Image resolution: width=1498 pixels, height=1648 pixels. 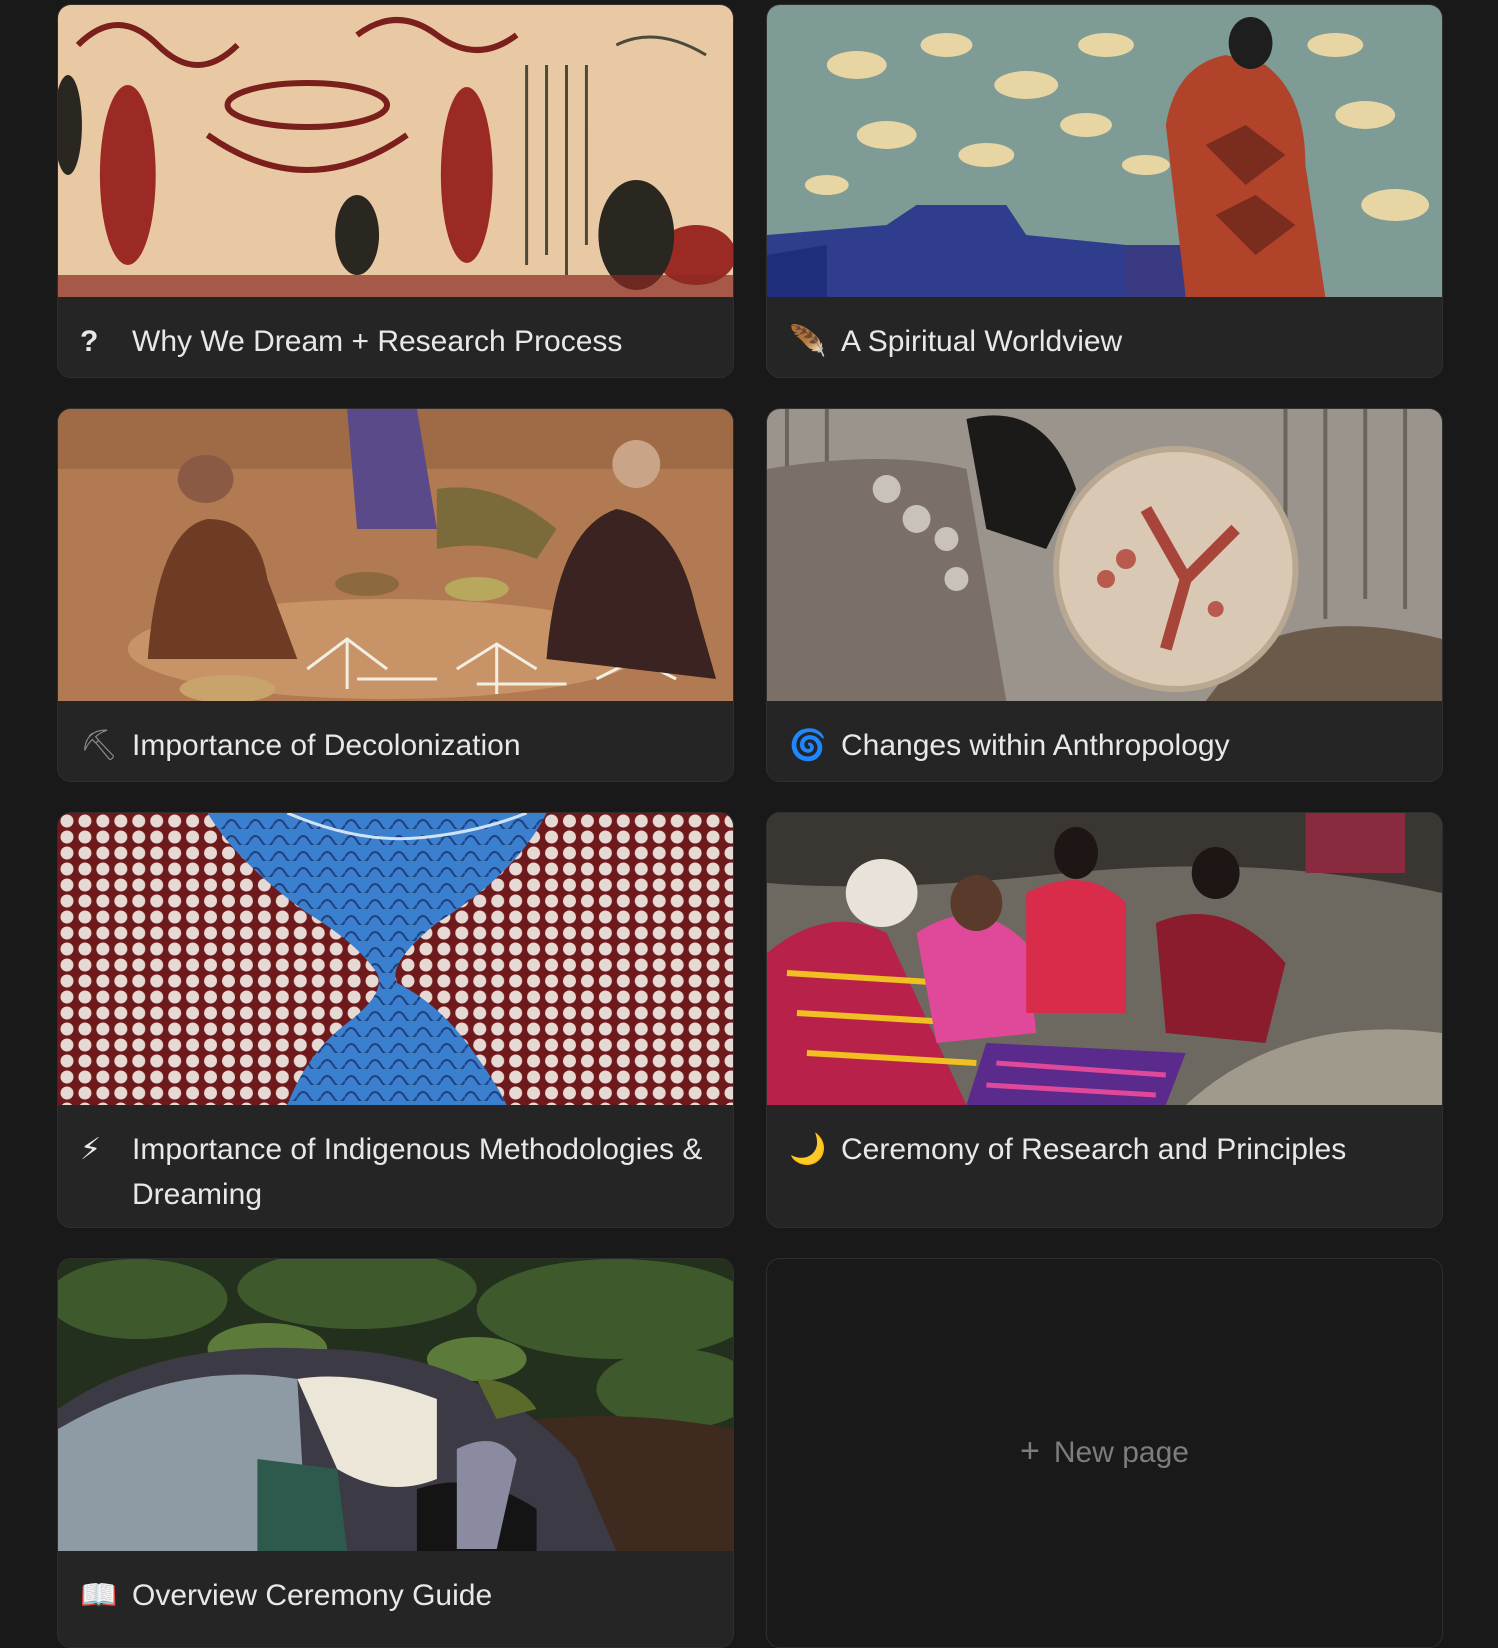 What do you see at coordinates (99, 1595) in the screenshot?
I see `open-book-icon: 📖` at bounding box center [99, 1595].